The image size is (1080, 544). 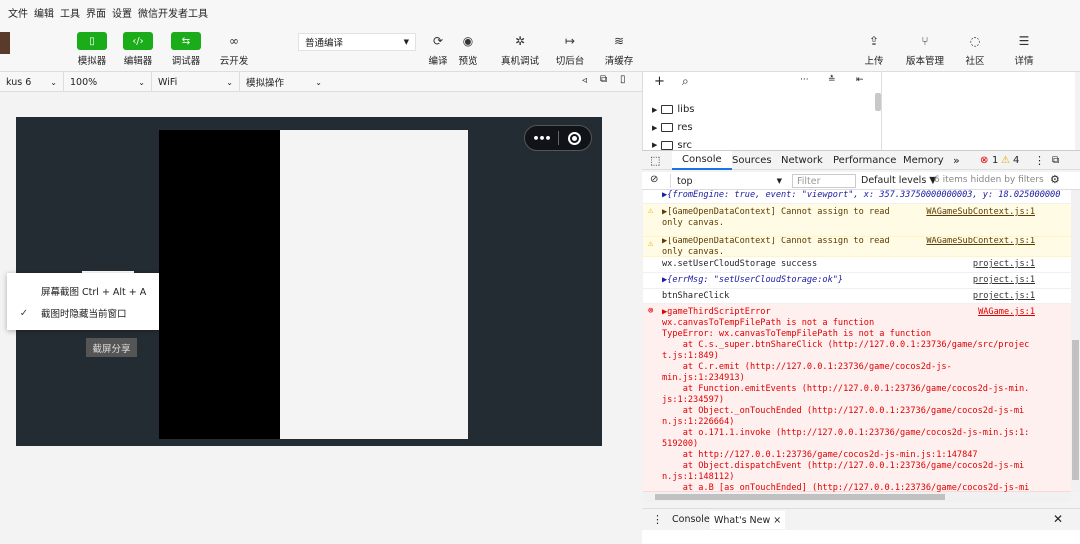 What do you see at coordinates (874, 41) in the screenshot?
I see `upload-icon: ⇪` at bounding box center [874, 41].